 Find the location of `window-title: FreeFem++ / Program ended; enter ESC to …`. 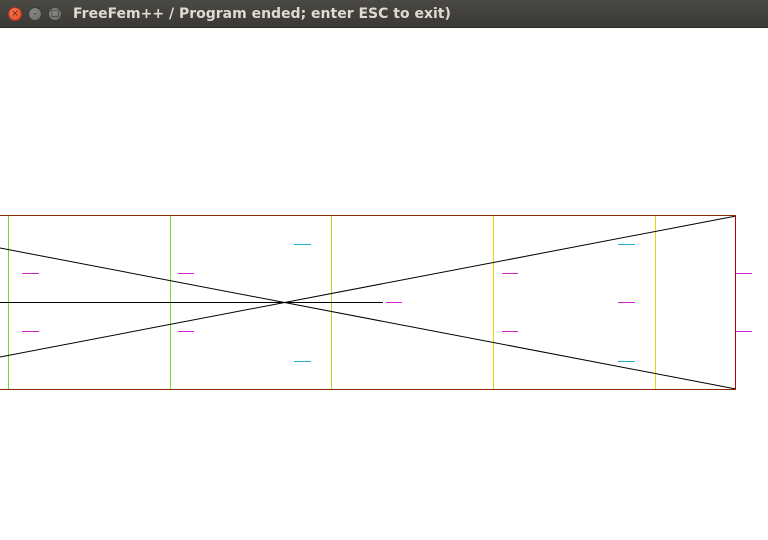

window-title: FreeFem++ / Program ended; enter ESC to … is located at coordinates (262, 14).